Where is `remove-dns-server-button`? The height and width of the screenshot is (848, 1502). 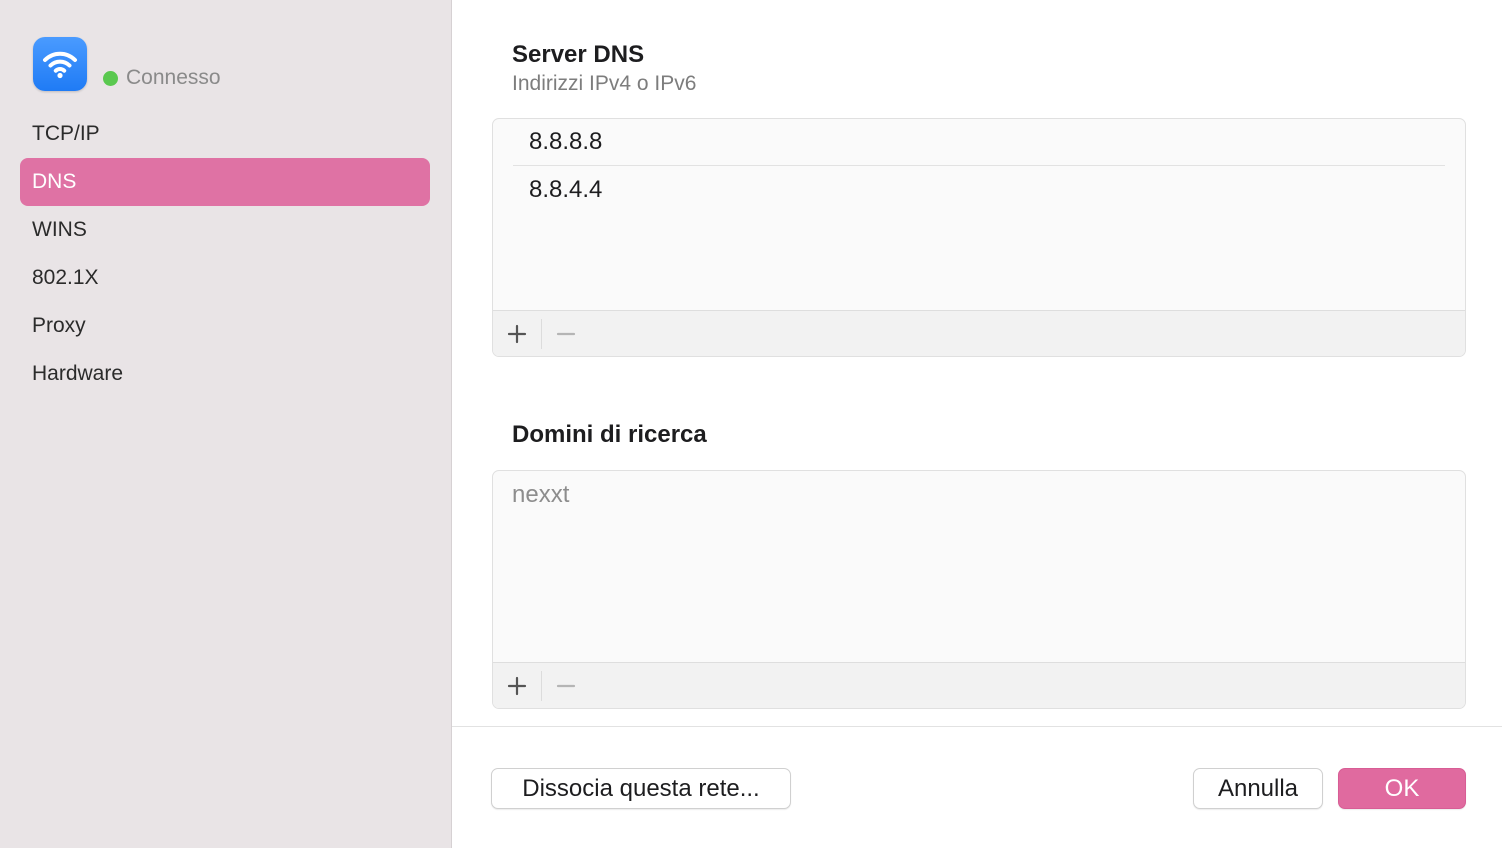
remove-dns-server-button is located at coordinates (566, 334).